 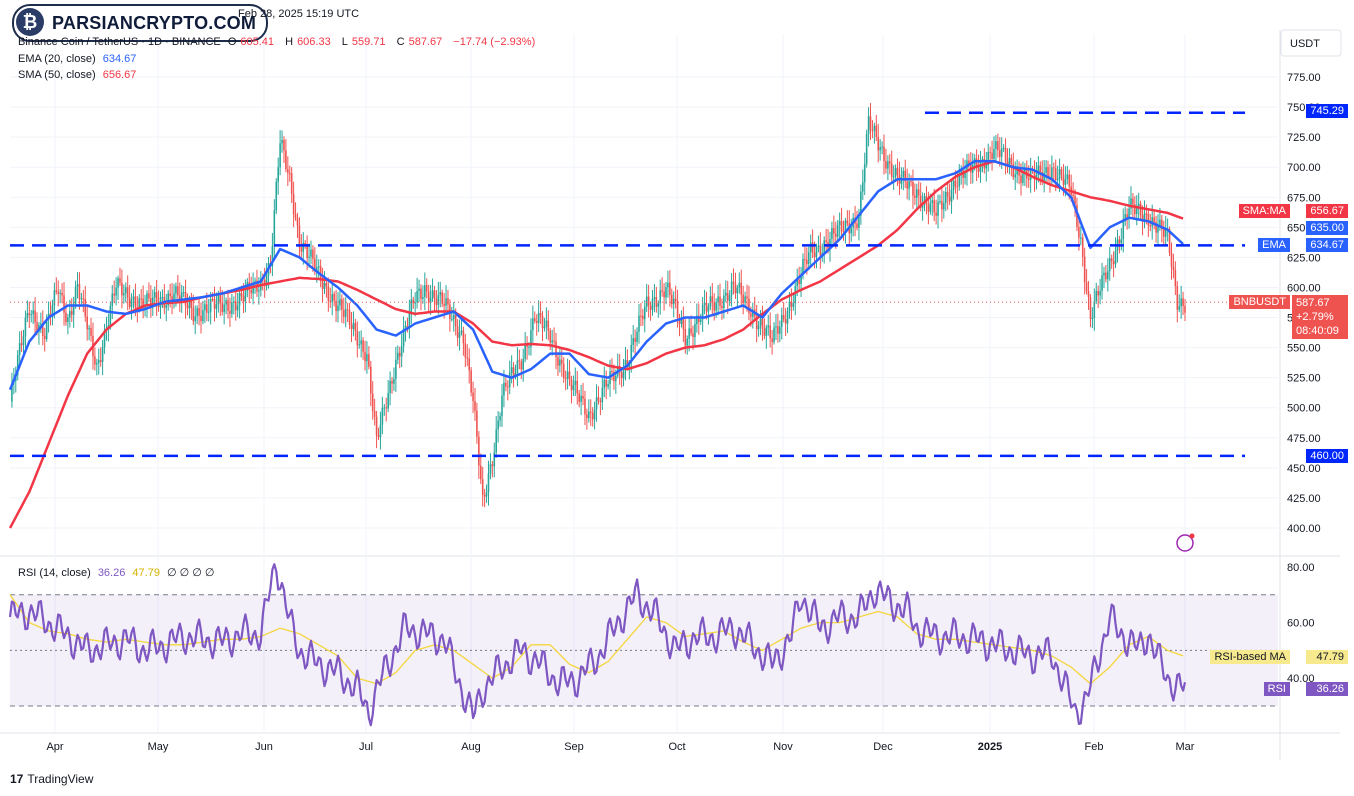 I want to click on ohlc-change: −17.74 (−2.93%), so click(x=494, y=42).